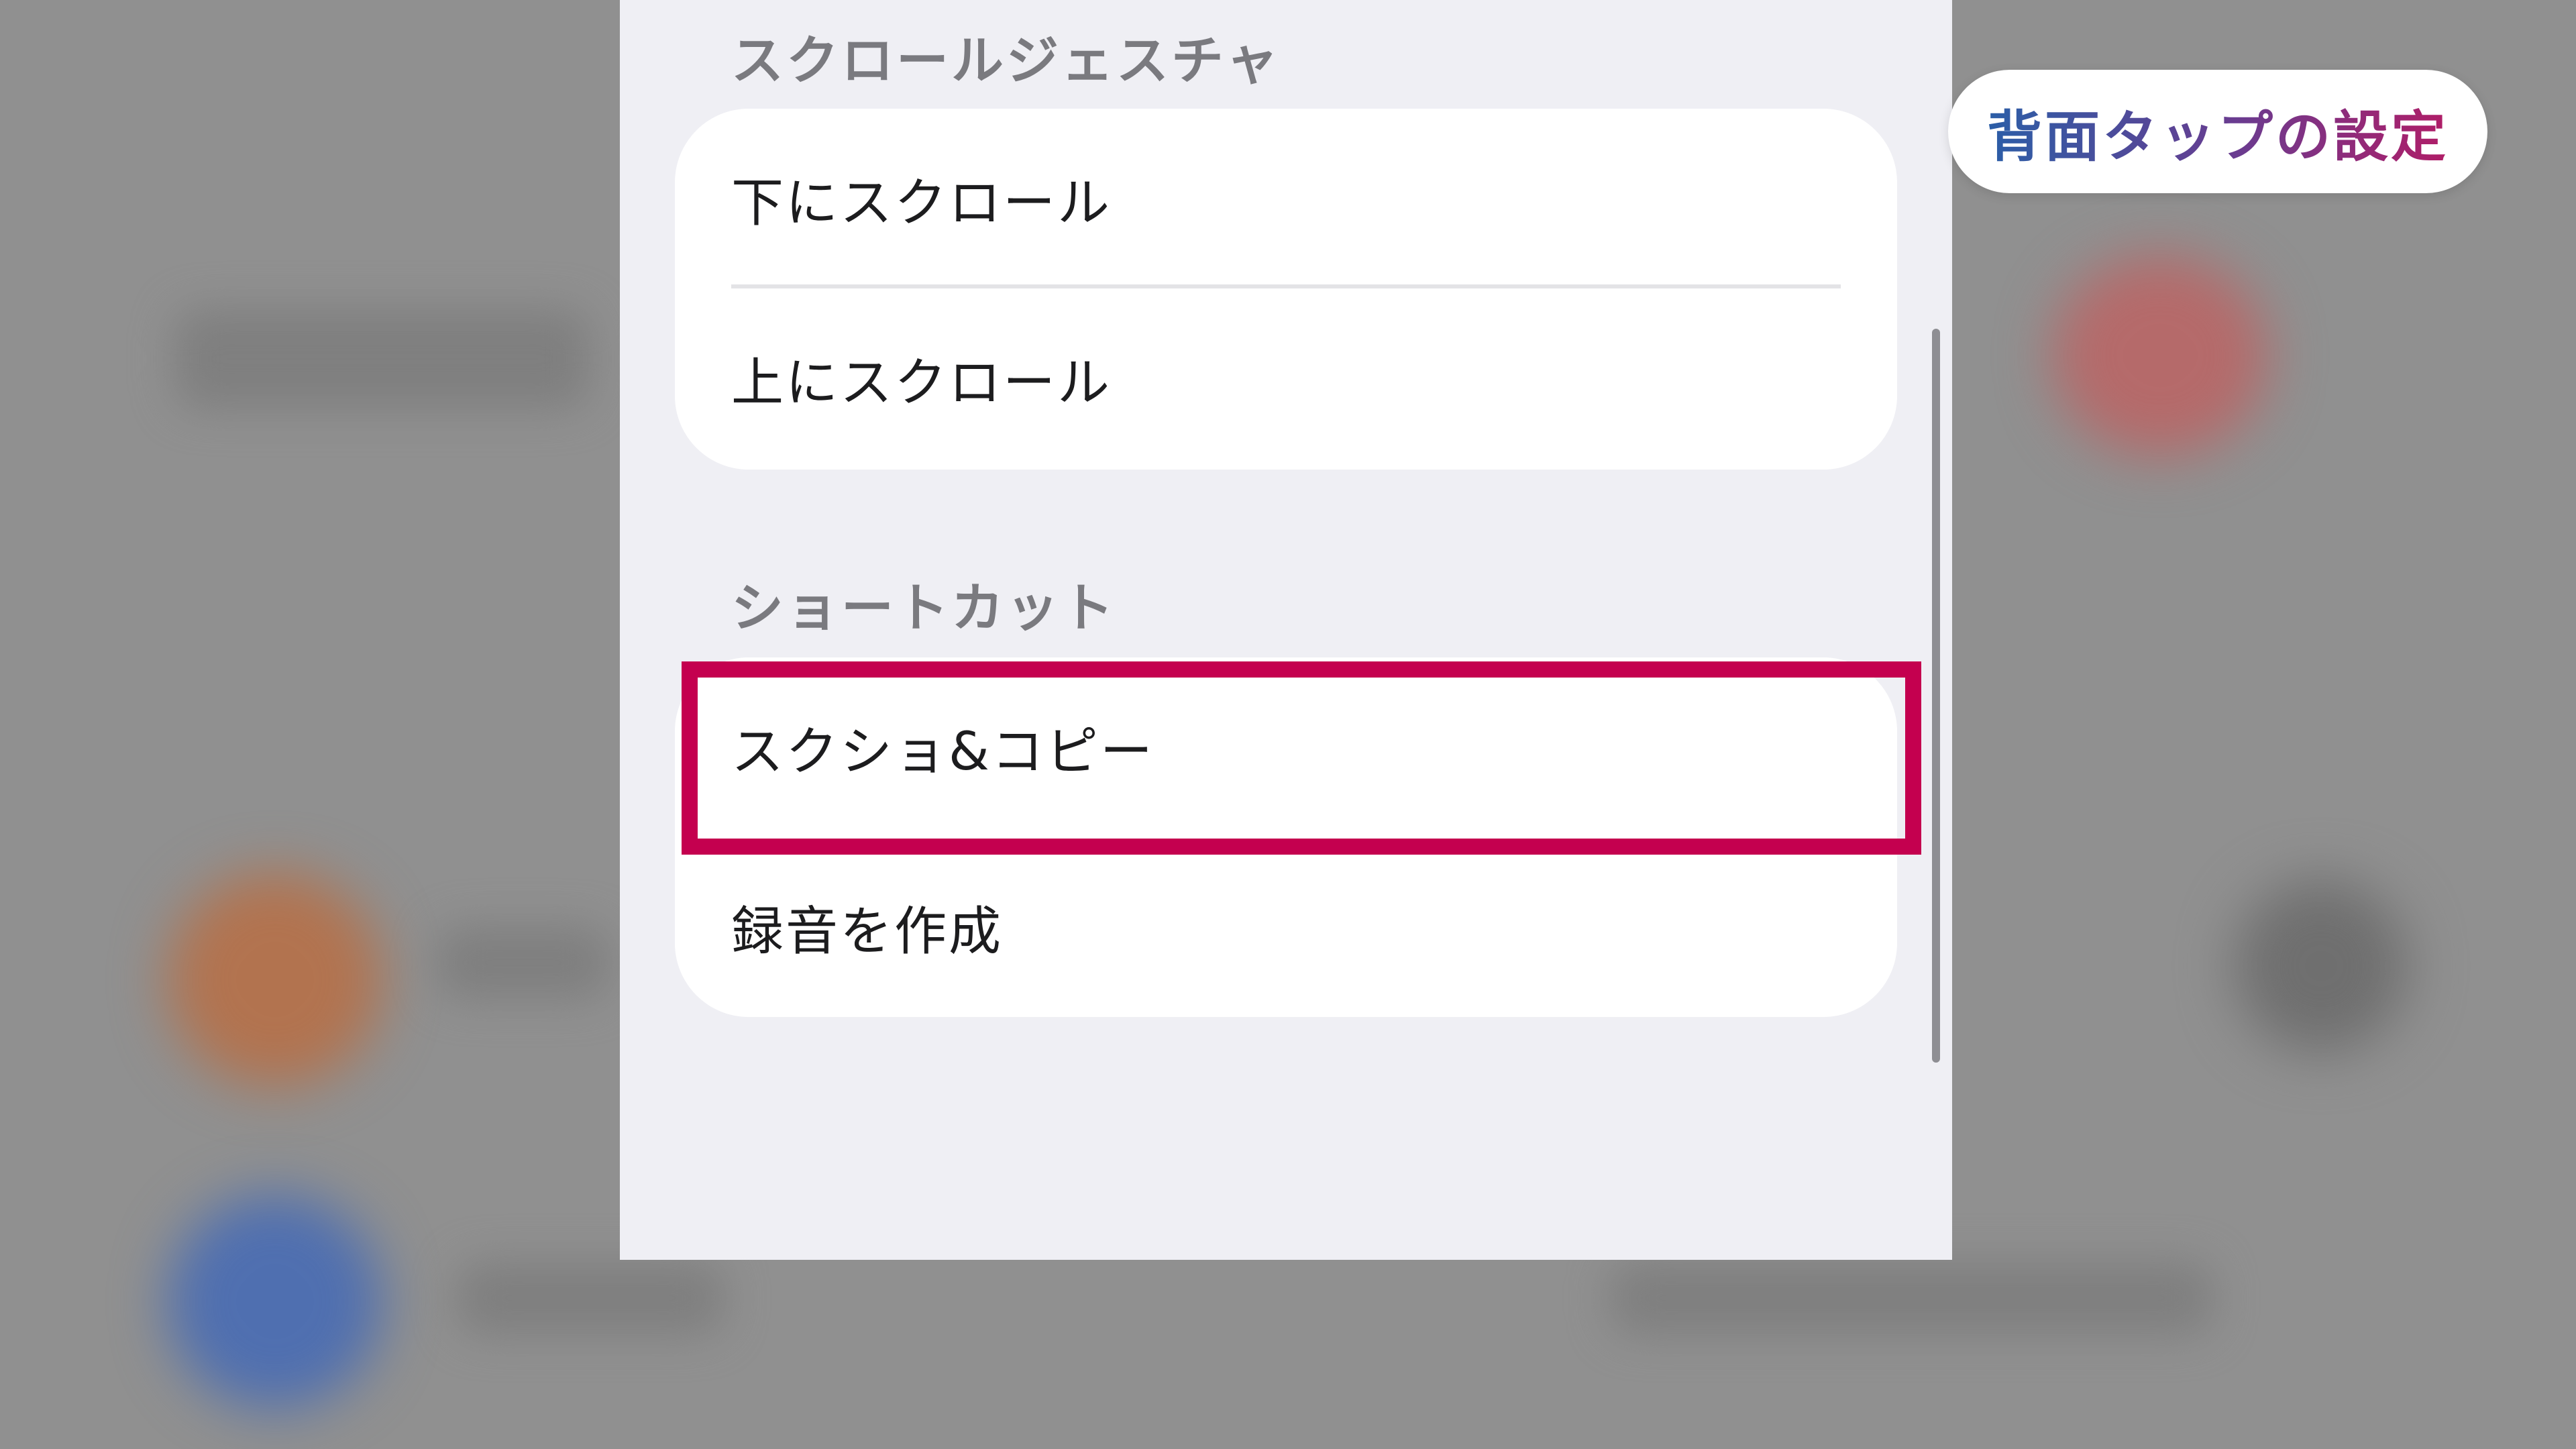 This screenshot has width=2576, height=1449. Describe the element at coordinates (921, 203) in the screenshot. I see `option-label: 下にスクロール` at that location.